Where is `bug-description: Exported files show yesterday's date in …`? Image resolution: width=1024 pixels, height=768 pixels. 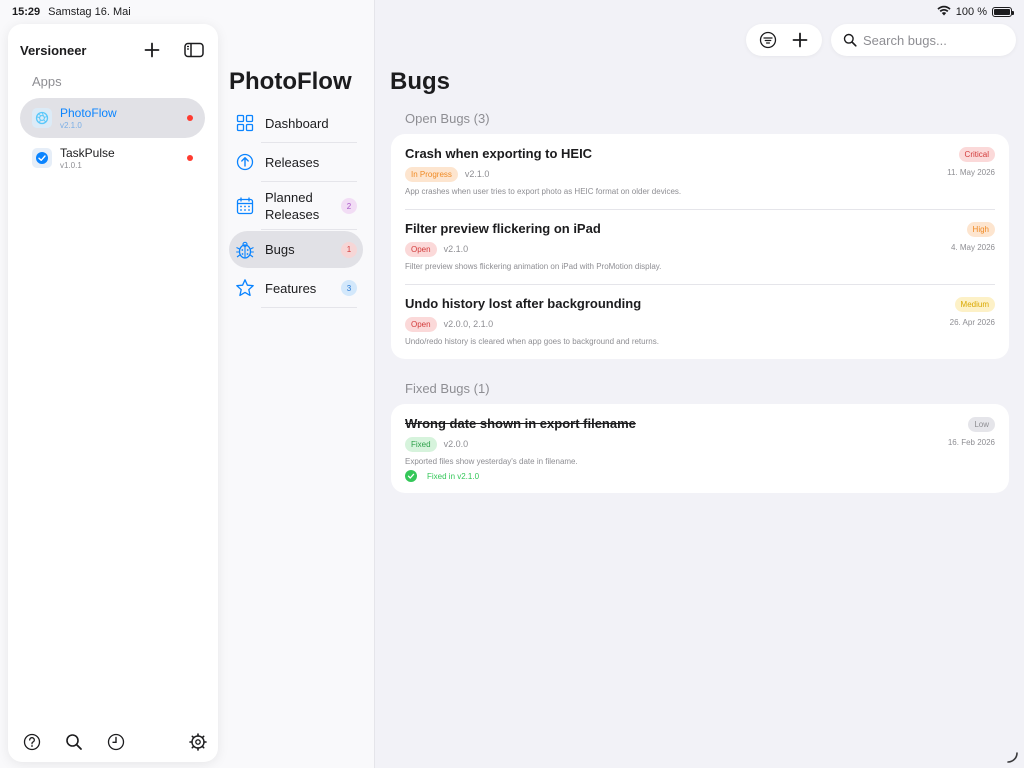 bug-description: Exported files show yesterday's date in … is located at coordinates (491, 461).